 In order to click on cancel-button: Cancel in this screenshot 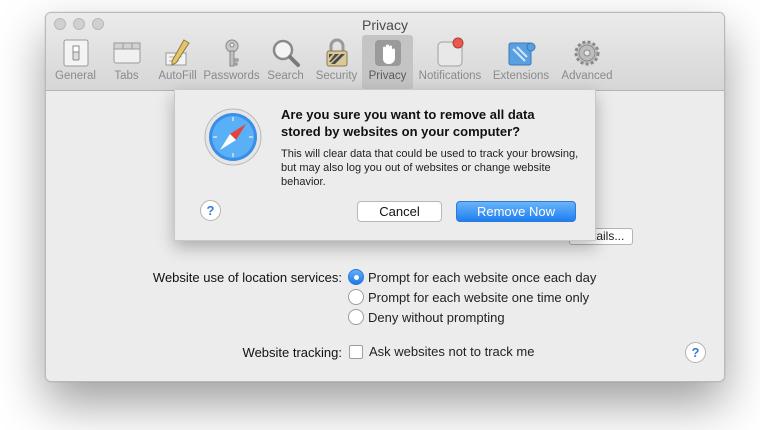, I will do `click(399, 211)`.